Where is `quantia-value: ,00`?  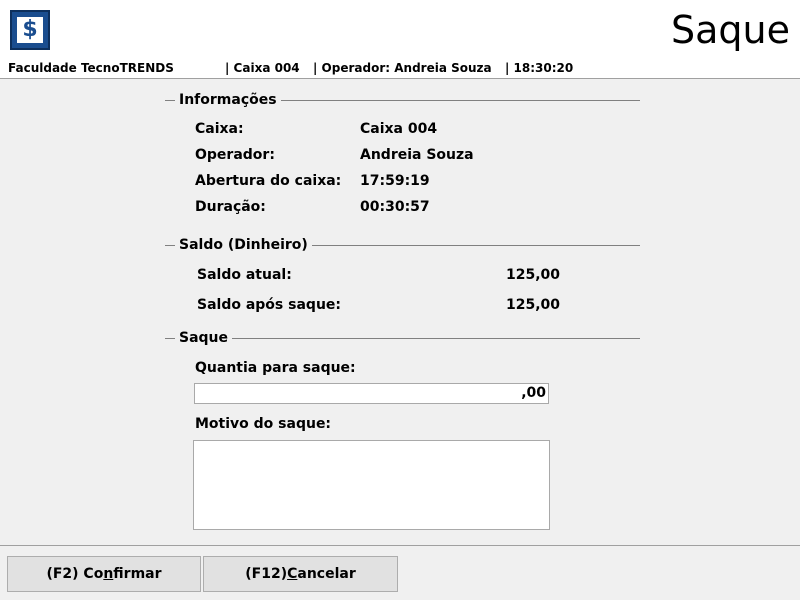
quantia-value: ,00 is located at coordinates (533, 393).